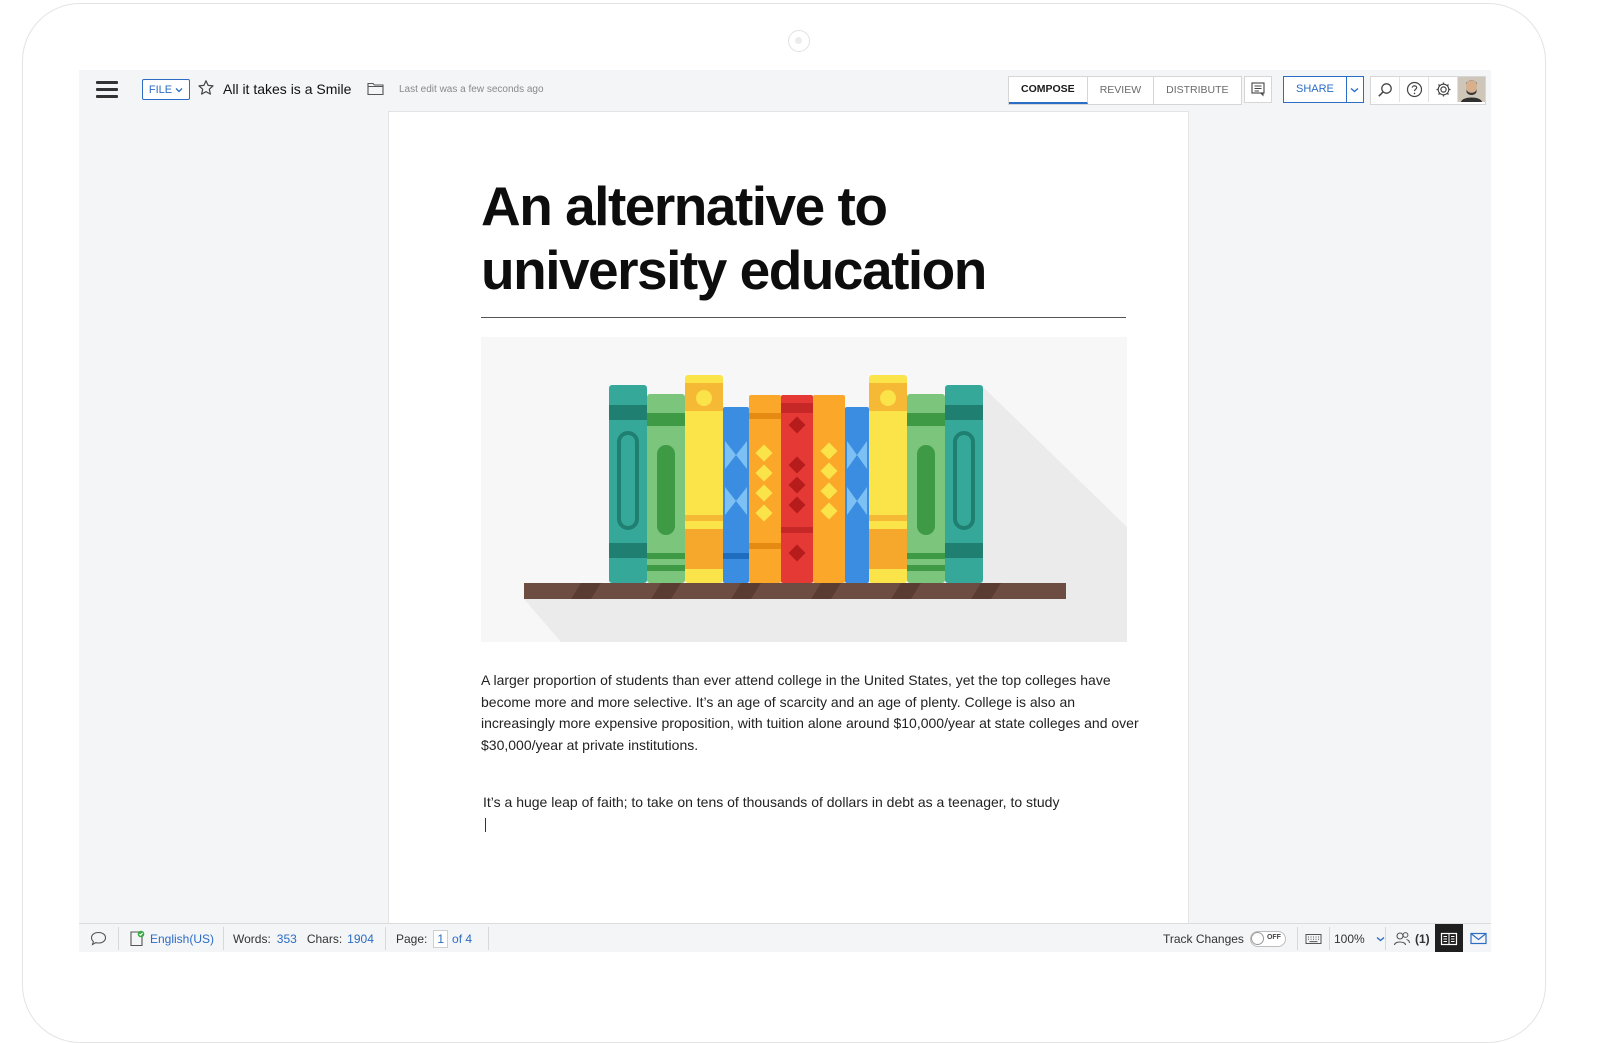 This screenshot has width=1598, height=1043. What do you see at coordinates (324, 938) in the screenshot?
I see `chars-label: Chars:` at bounding box center [324, 938].